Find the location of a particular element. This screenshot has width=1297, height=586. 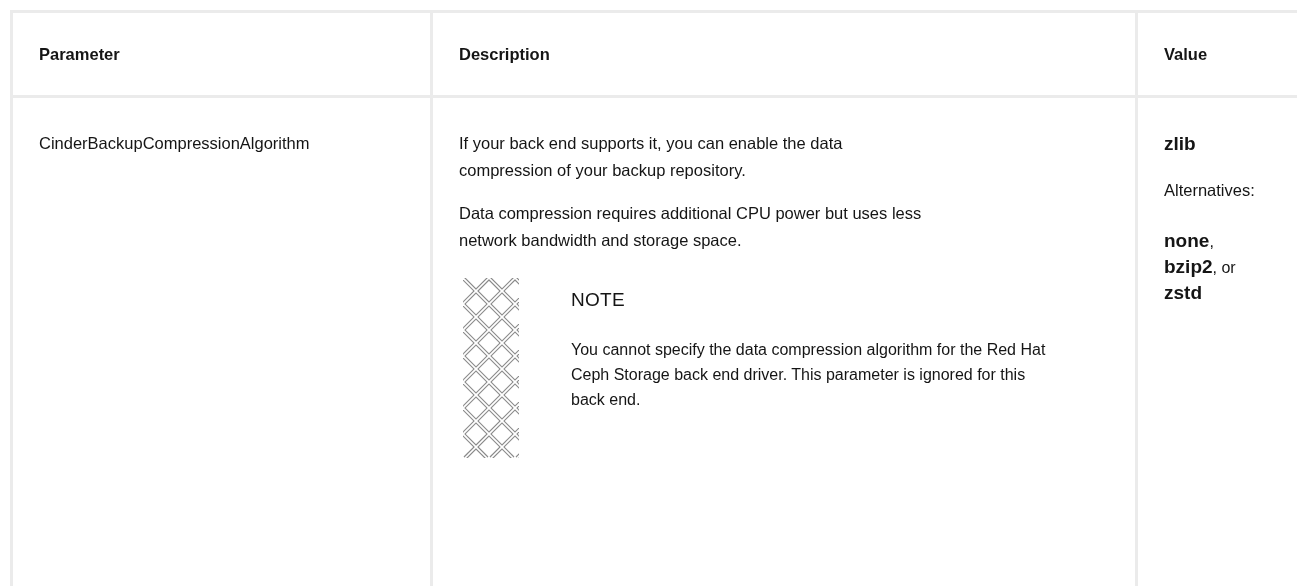

column-header: Parameter is located at coordinates (223, 55).